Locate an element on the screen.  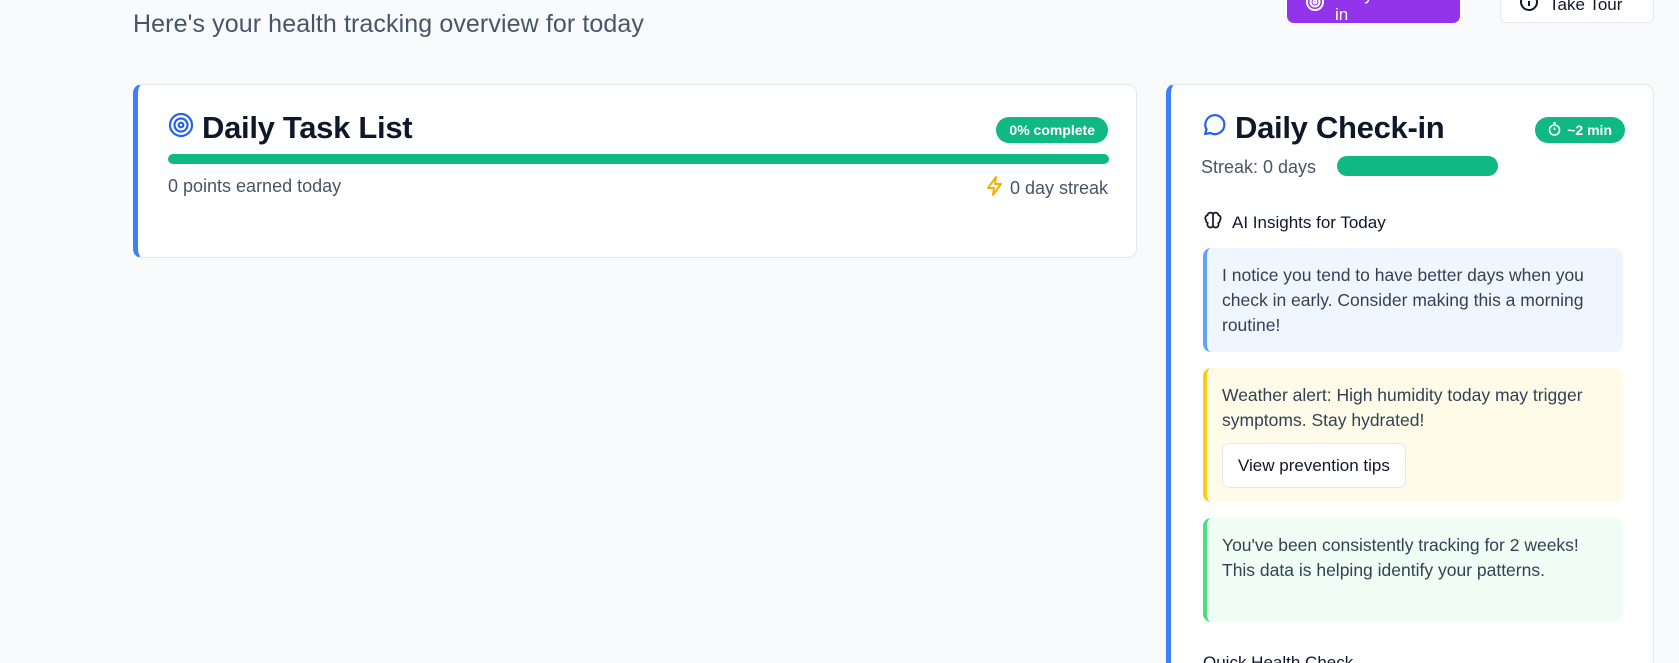
view-prevention-tips-button: View prevention tips is located at coordinates (1314, 465).